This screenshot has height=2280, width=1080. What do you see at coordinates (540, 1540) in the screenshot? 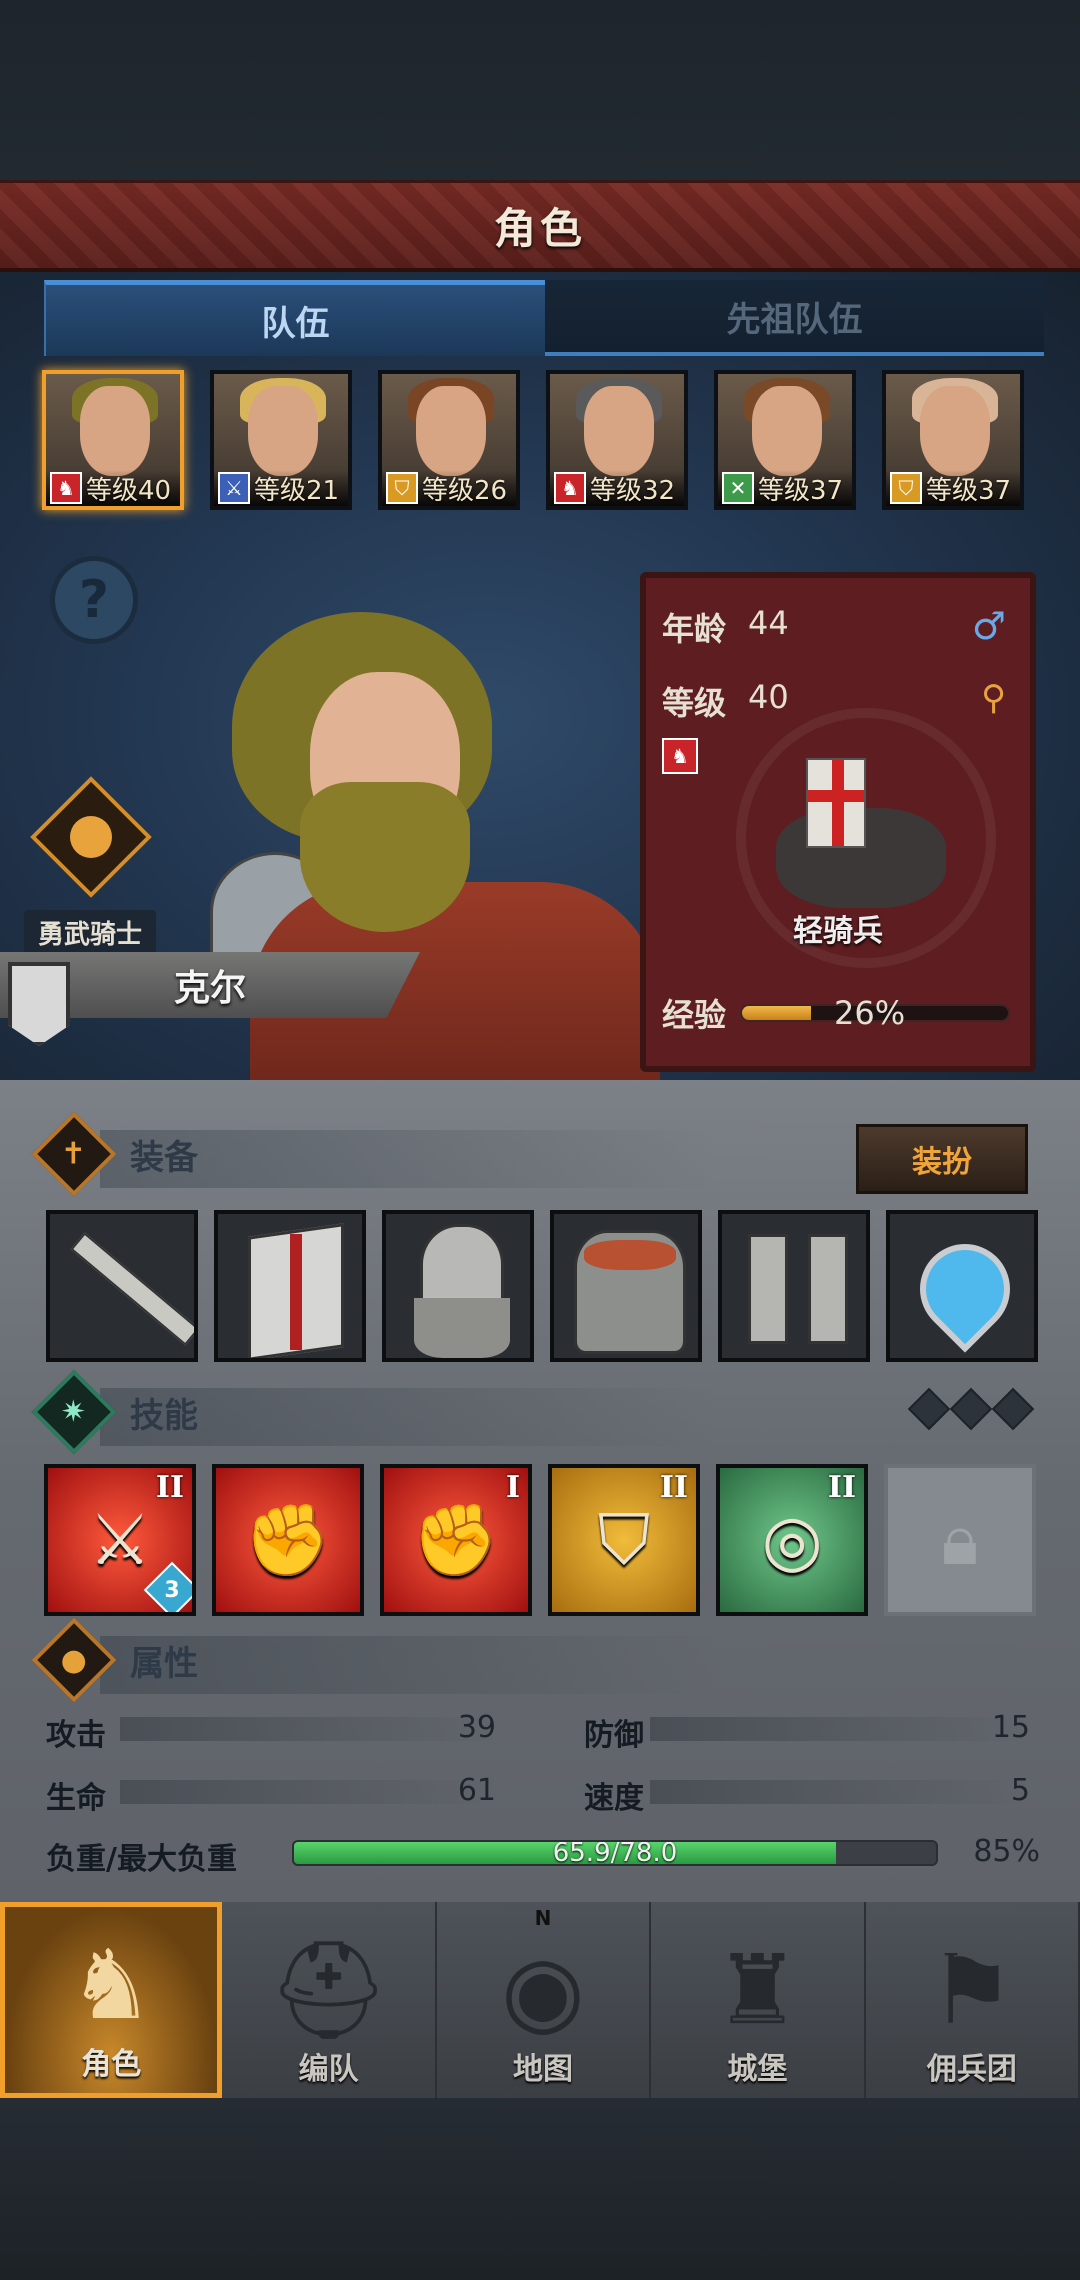
I see `skill-list: ⚔ II 3 ✊ ✊ I ⛉ II ◎ II 🔒︎` at bounding box center [540, 1540].